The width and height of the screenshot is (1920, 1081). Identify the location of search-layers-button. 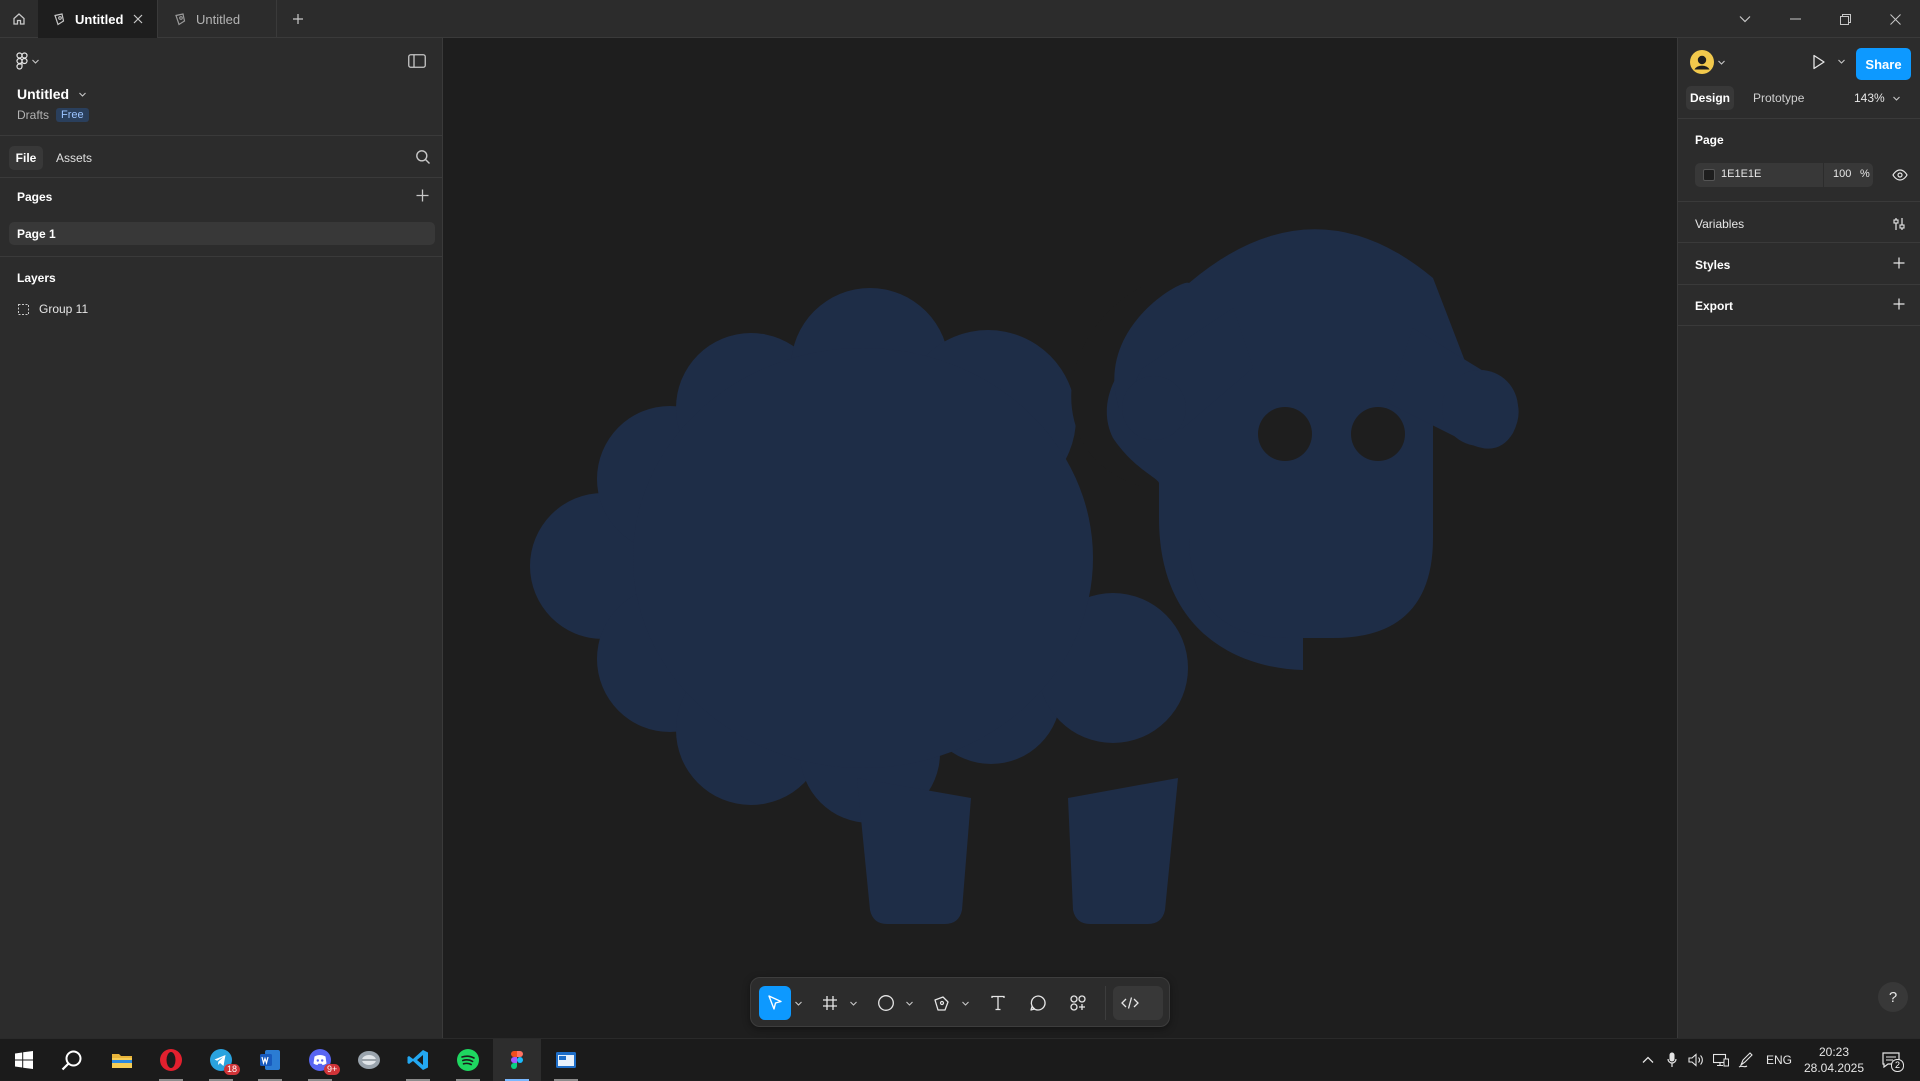
(423, 157).